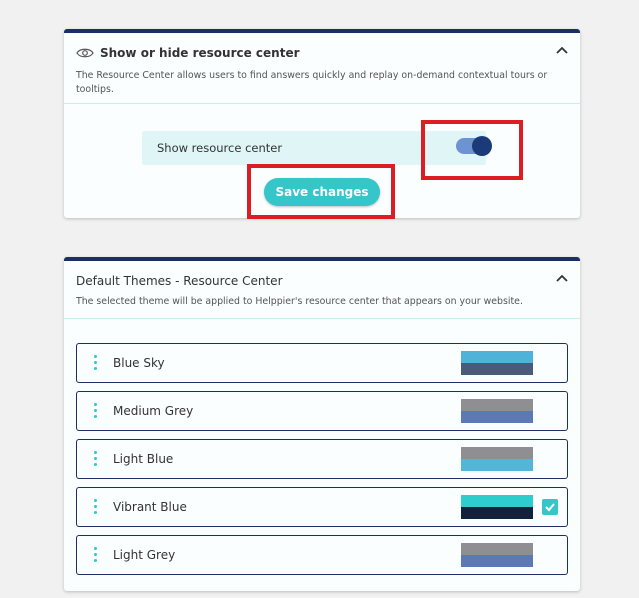 The height and width of the screenshot is (598, 639). I want to click on highlight-box-save, so click(321, 191).